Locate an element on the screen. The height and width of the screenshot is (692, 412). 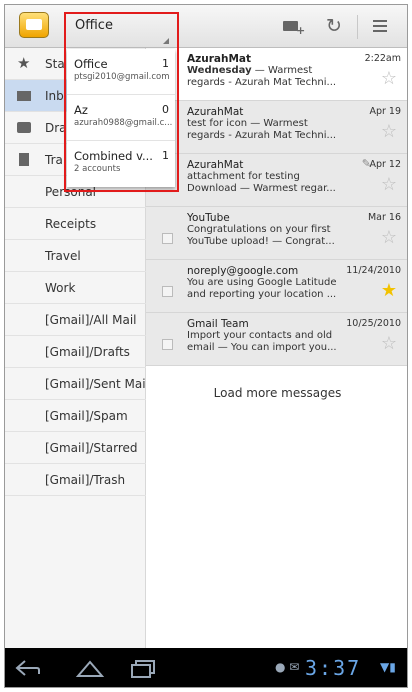
recent-apps-icon is located at coordinates (143, 669).